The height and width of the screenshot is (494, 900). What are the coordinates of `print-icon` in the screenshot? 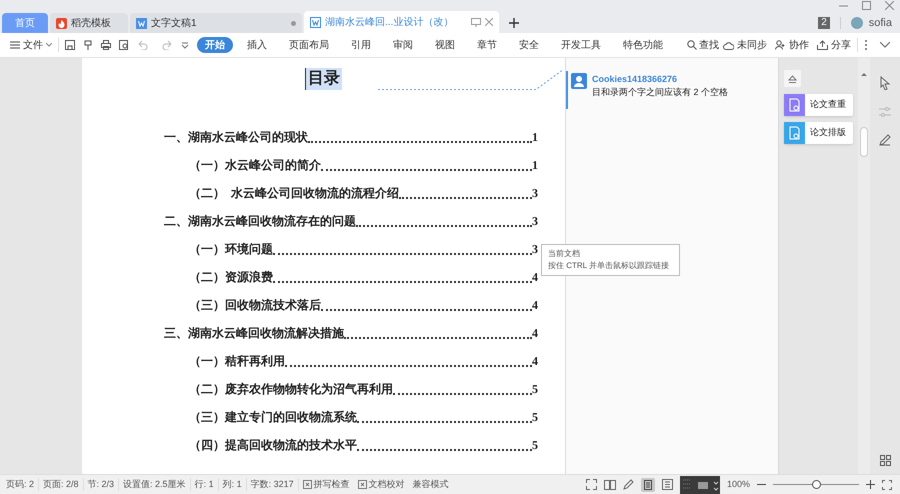 It's located at (106, 45).